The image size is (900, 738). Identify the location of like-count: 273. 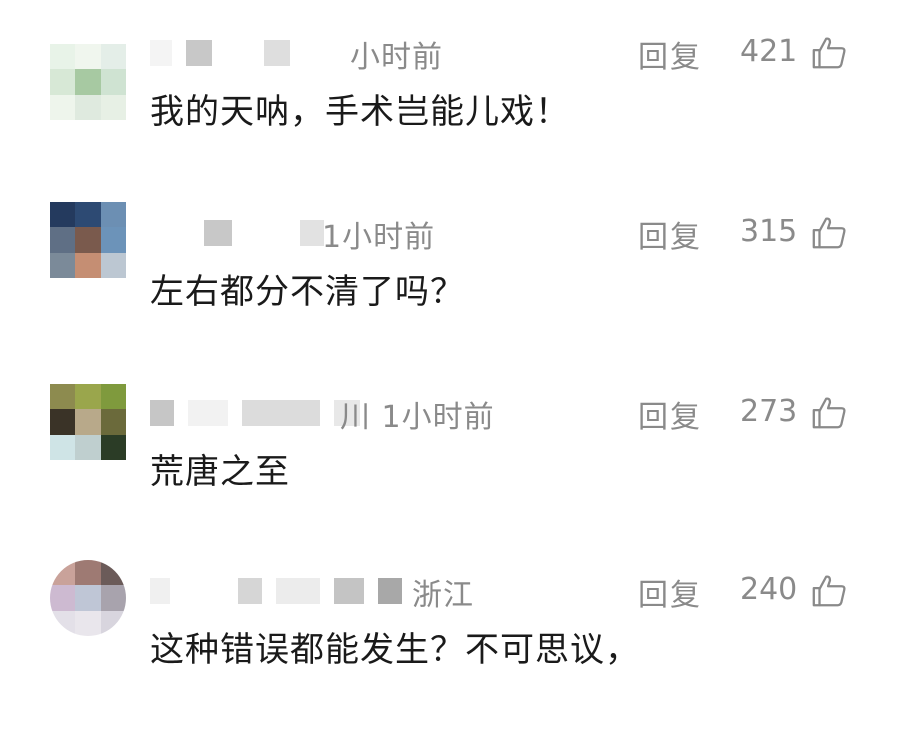
(769, 411).